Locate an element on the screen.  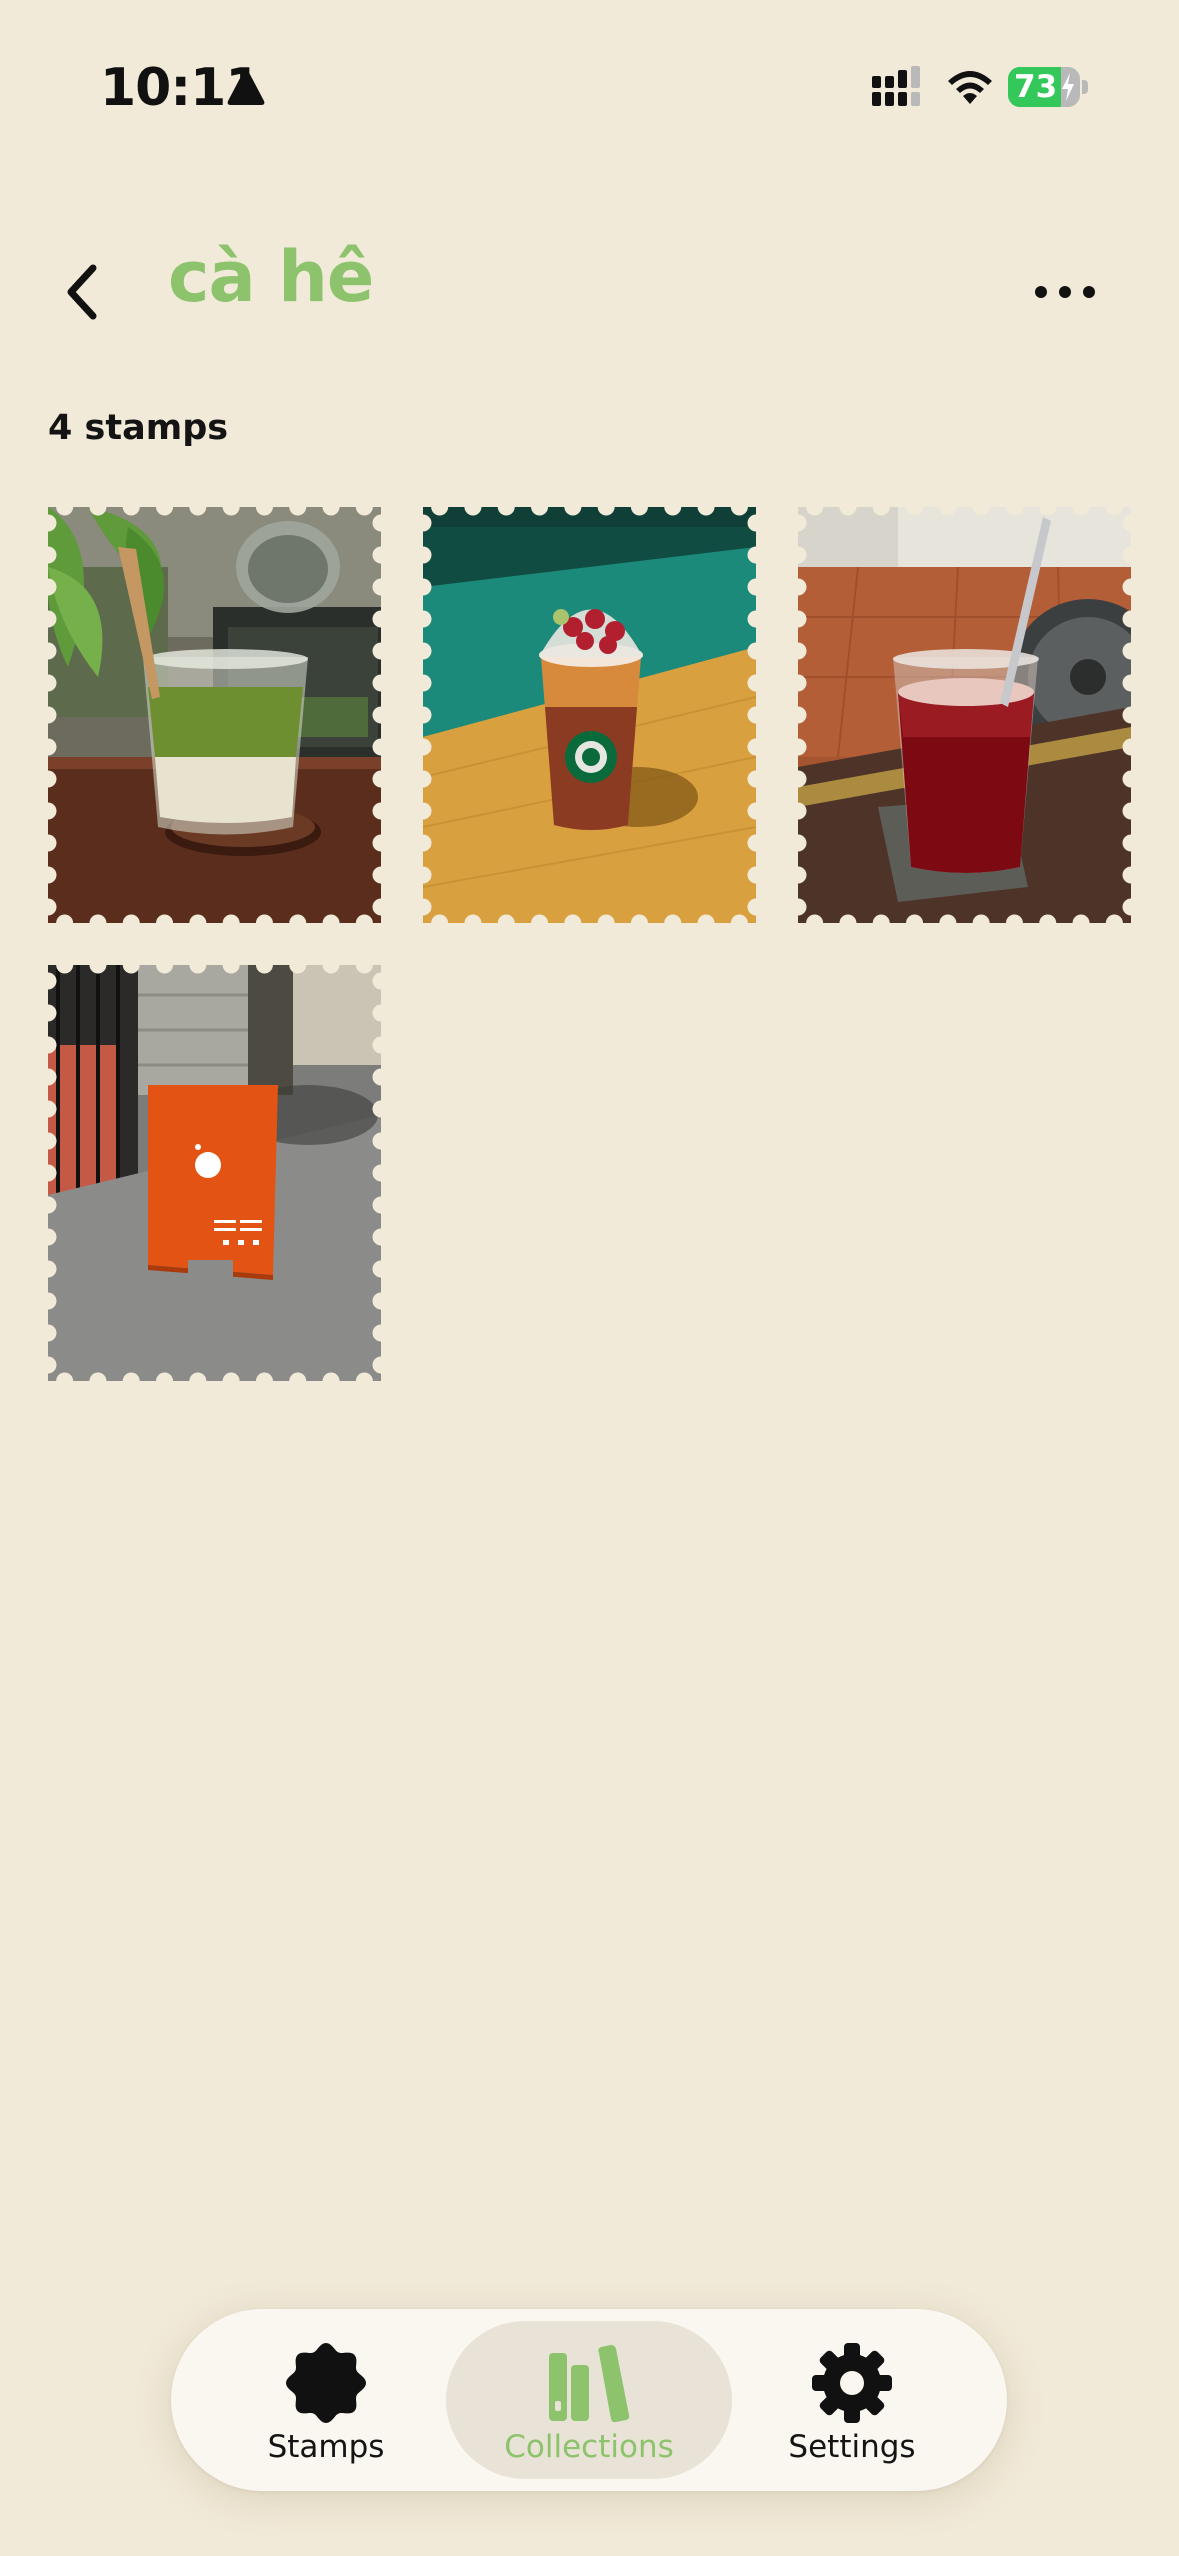
charging-bolt-icon is located at coordinates (1068, 87).